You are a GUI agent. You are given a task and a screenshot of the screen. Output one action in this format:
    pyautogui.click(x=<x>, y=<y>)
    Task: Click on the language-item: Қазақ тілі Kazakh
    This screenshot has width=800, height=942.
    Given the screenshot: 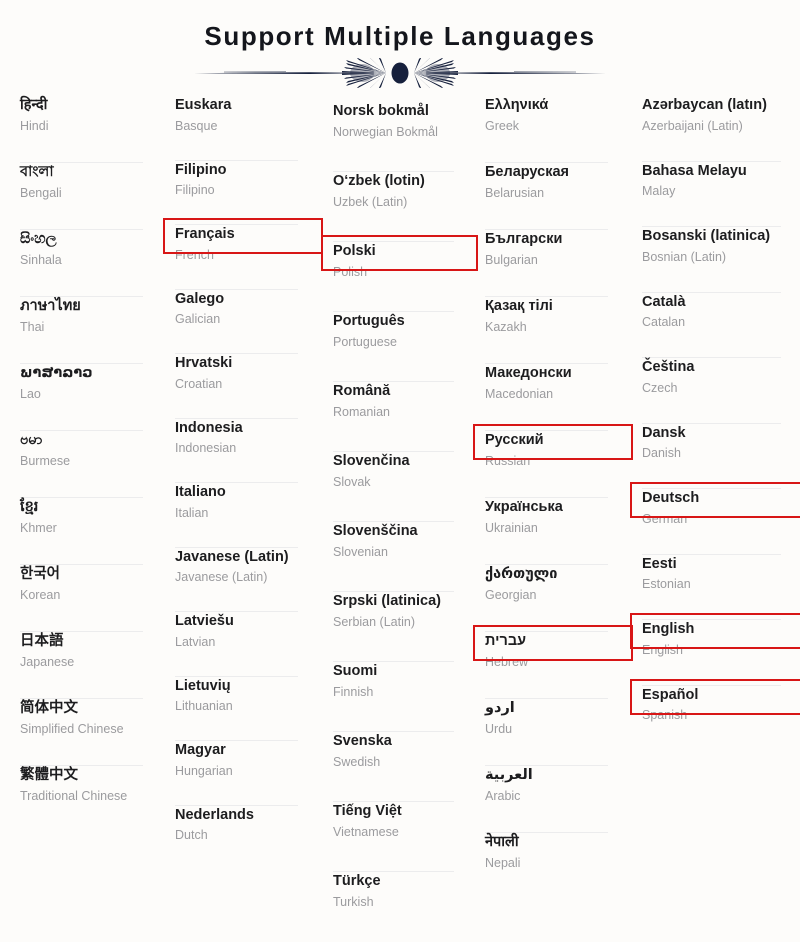 What is the action you would take?
    pyautogui.click(x=555, y=330)
    